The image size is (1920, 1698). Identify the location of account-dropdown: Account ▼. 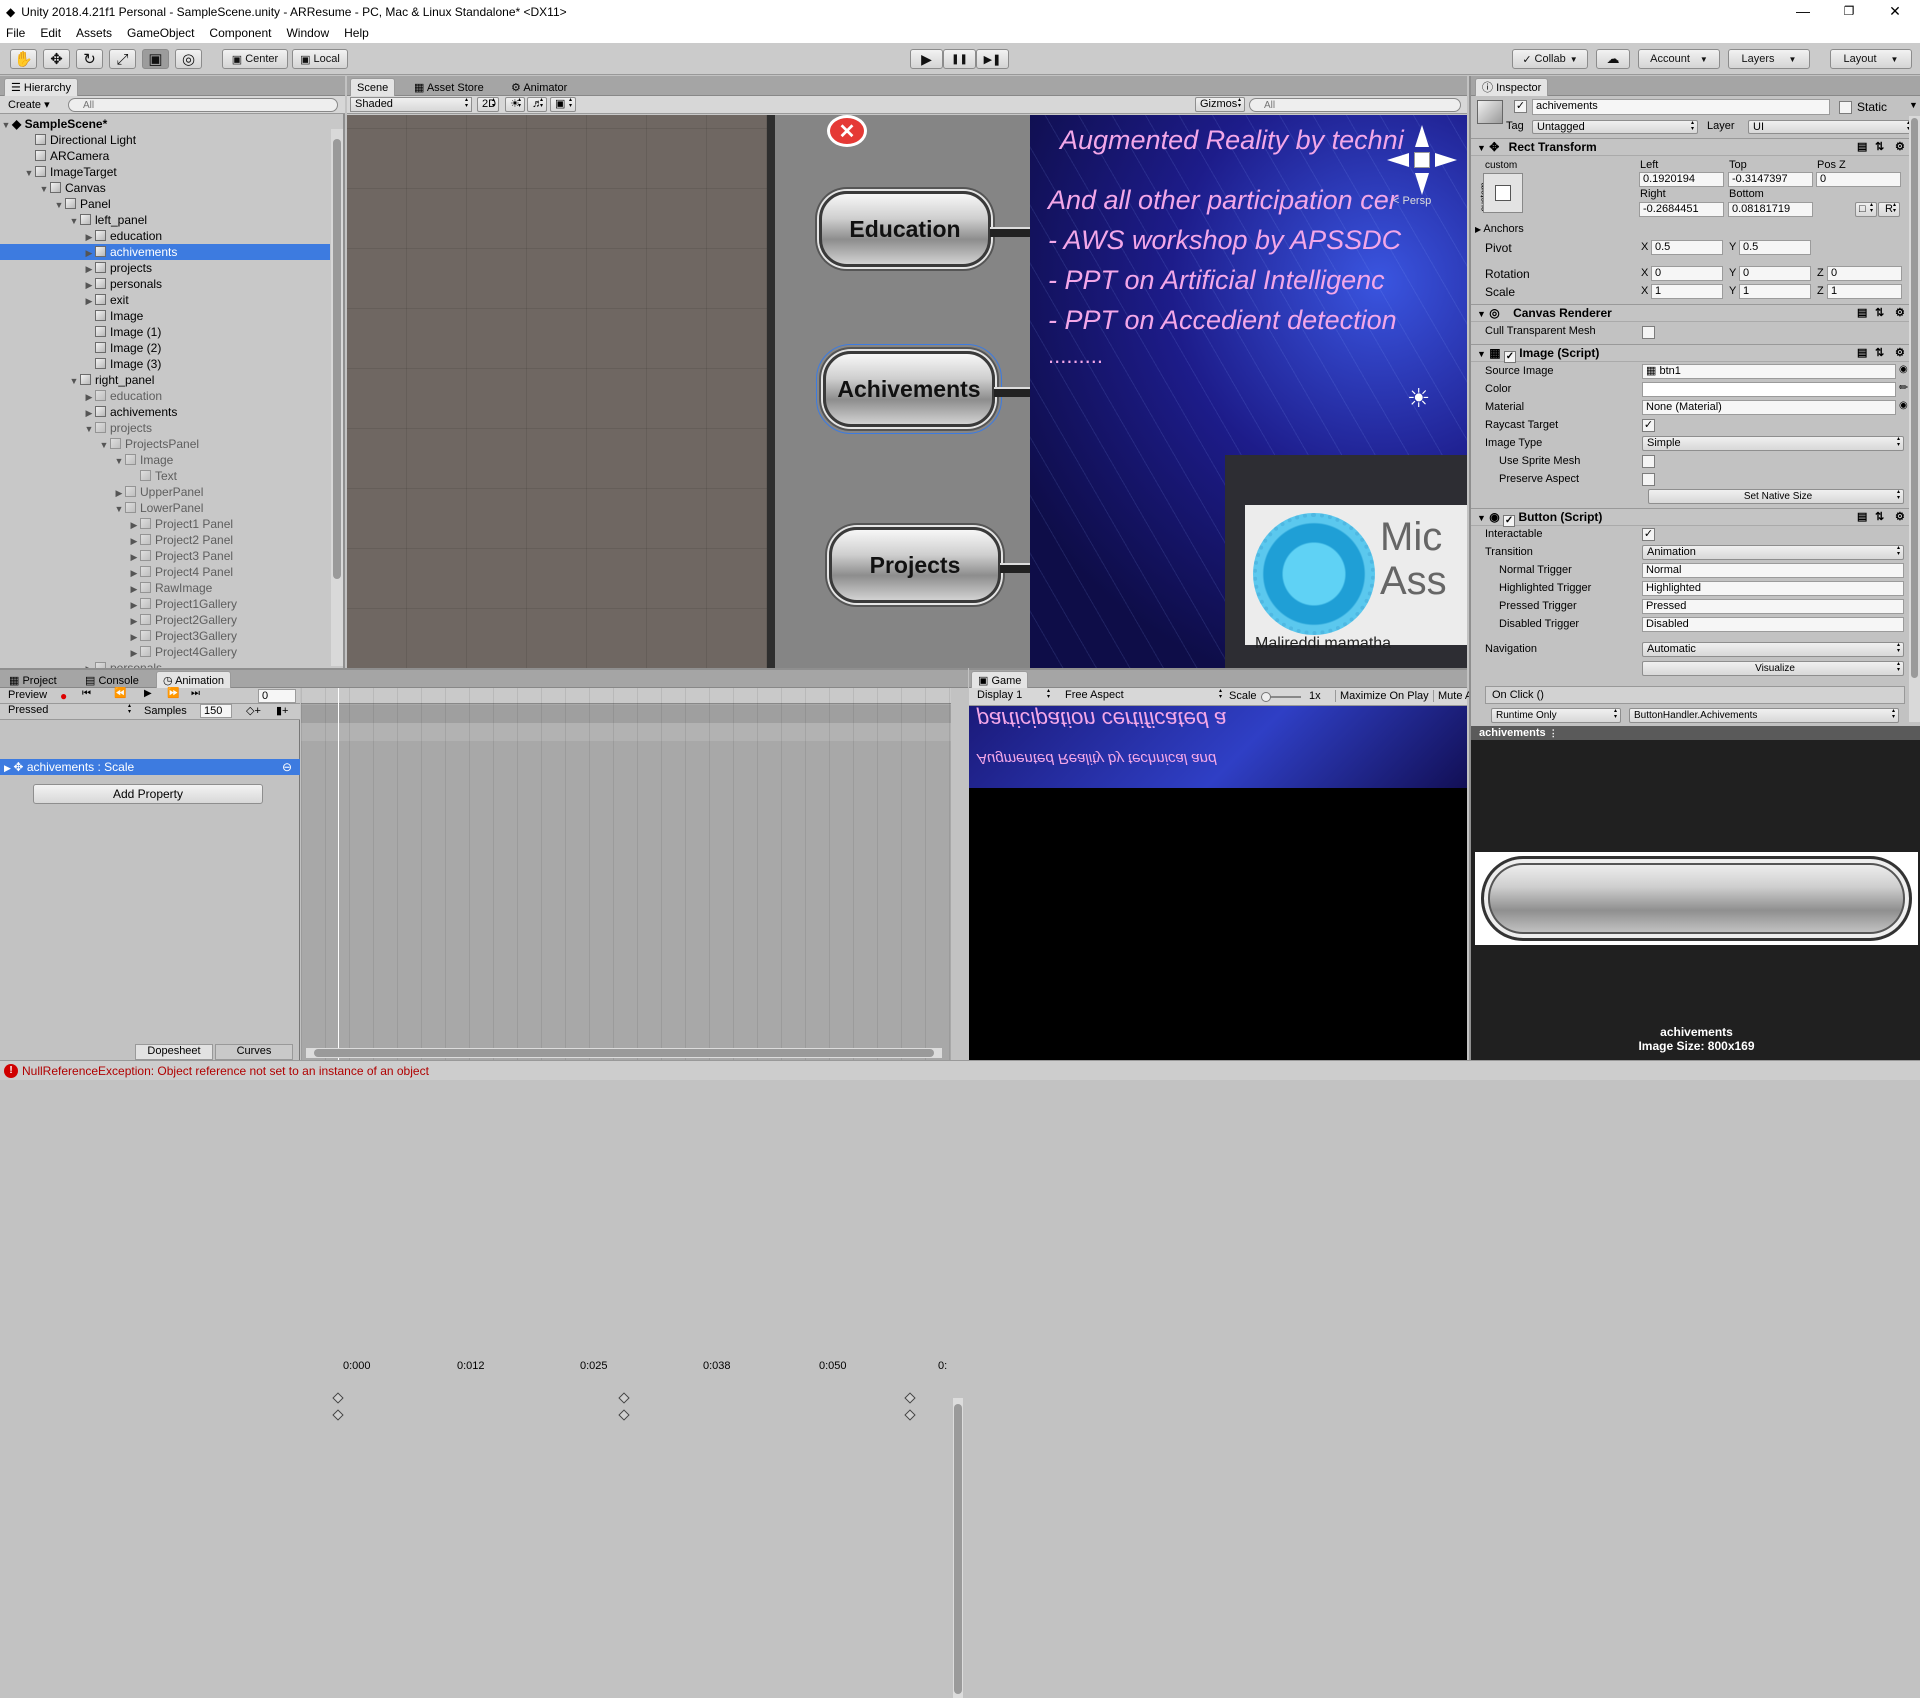
(1679, 59).